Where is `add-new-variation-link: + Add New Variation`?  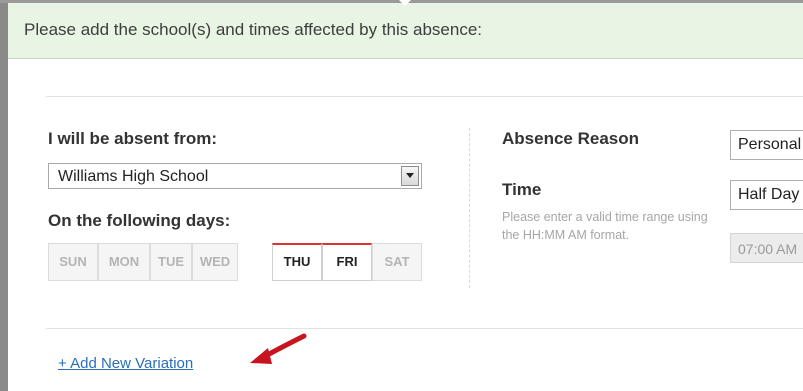
add-new-variation-link: + Add New Variation is located at coordinates (125, 363).